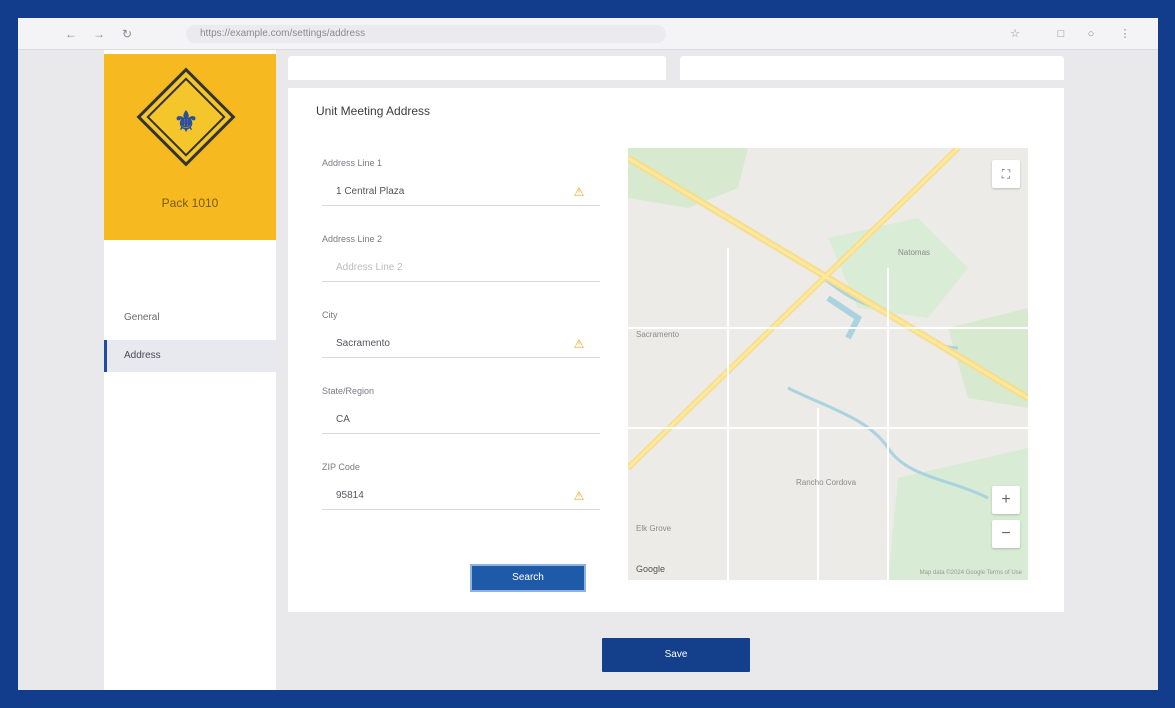 The image size is (1175, 708). What do you see at coordinates (1006, 174) in the screenshot?
I see `fullscreen-icon: ⛶` at bounding box center [1006, 174].